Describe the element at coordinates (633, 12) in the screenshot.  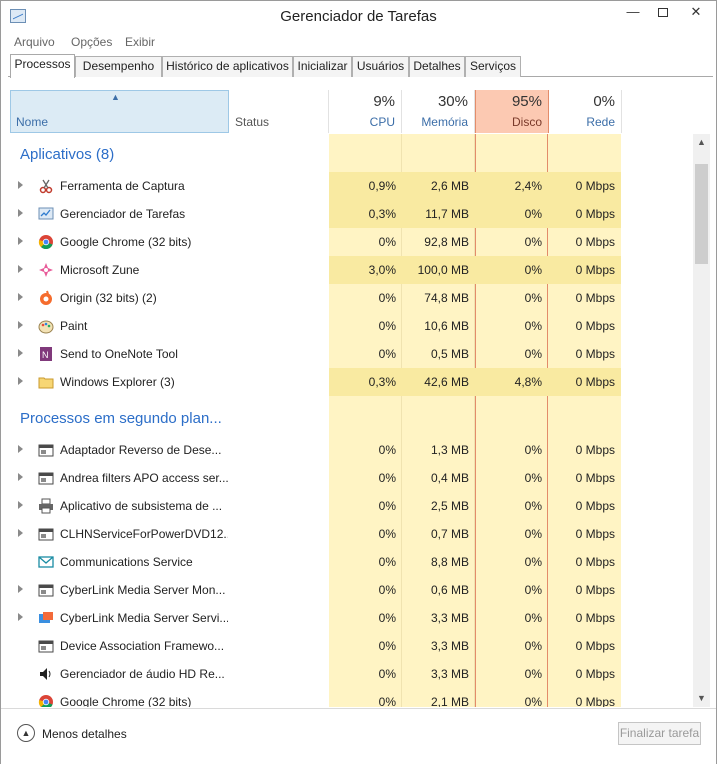
I see `minimize-button: —` at that location.